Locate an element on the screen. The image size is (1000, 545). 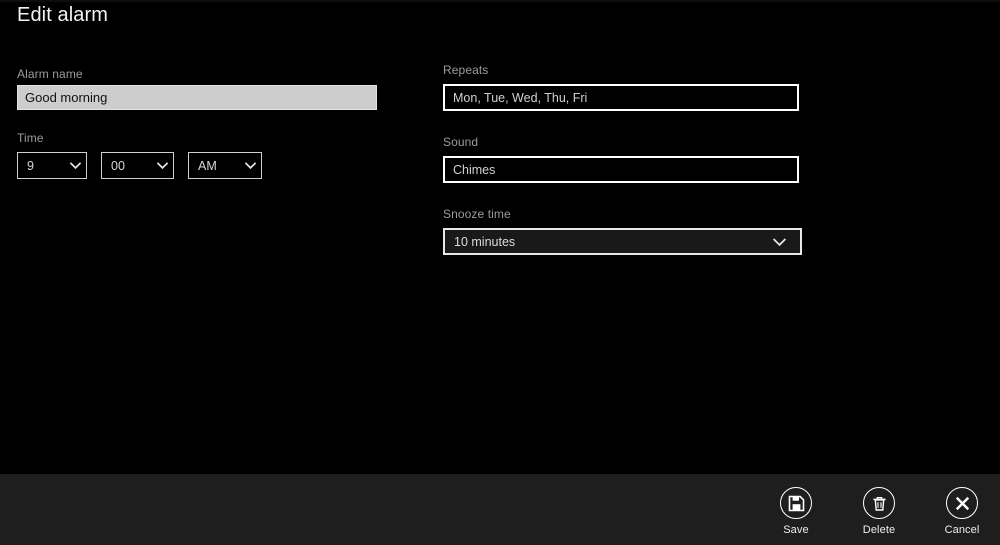
snooze-time-dropdown: 10 minutes is located at coordinates (622, 241).